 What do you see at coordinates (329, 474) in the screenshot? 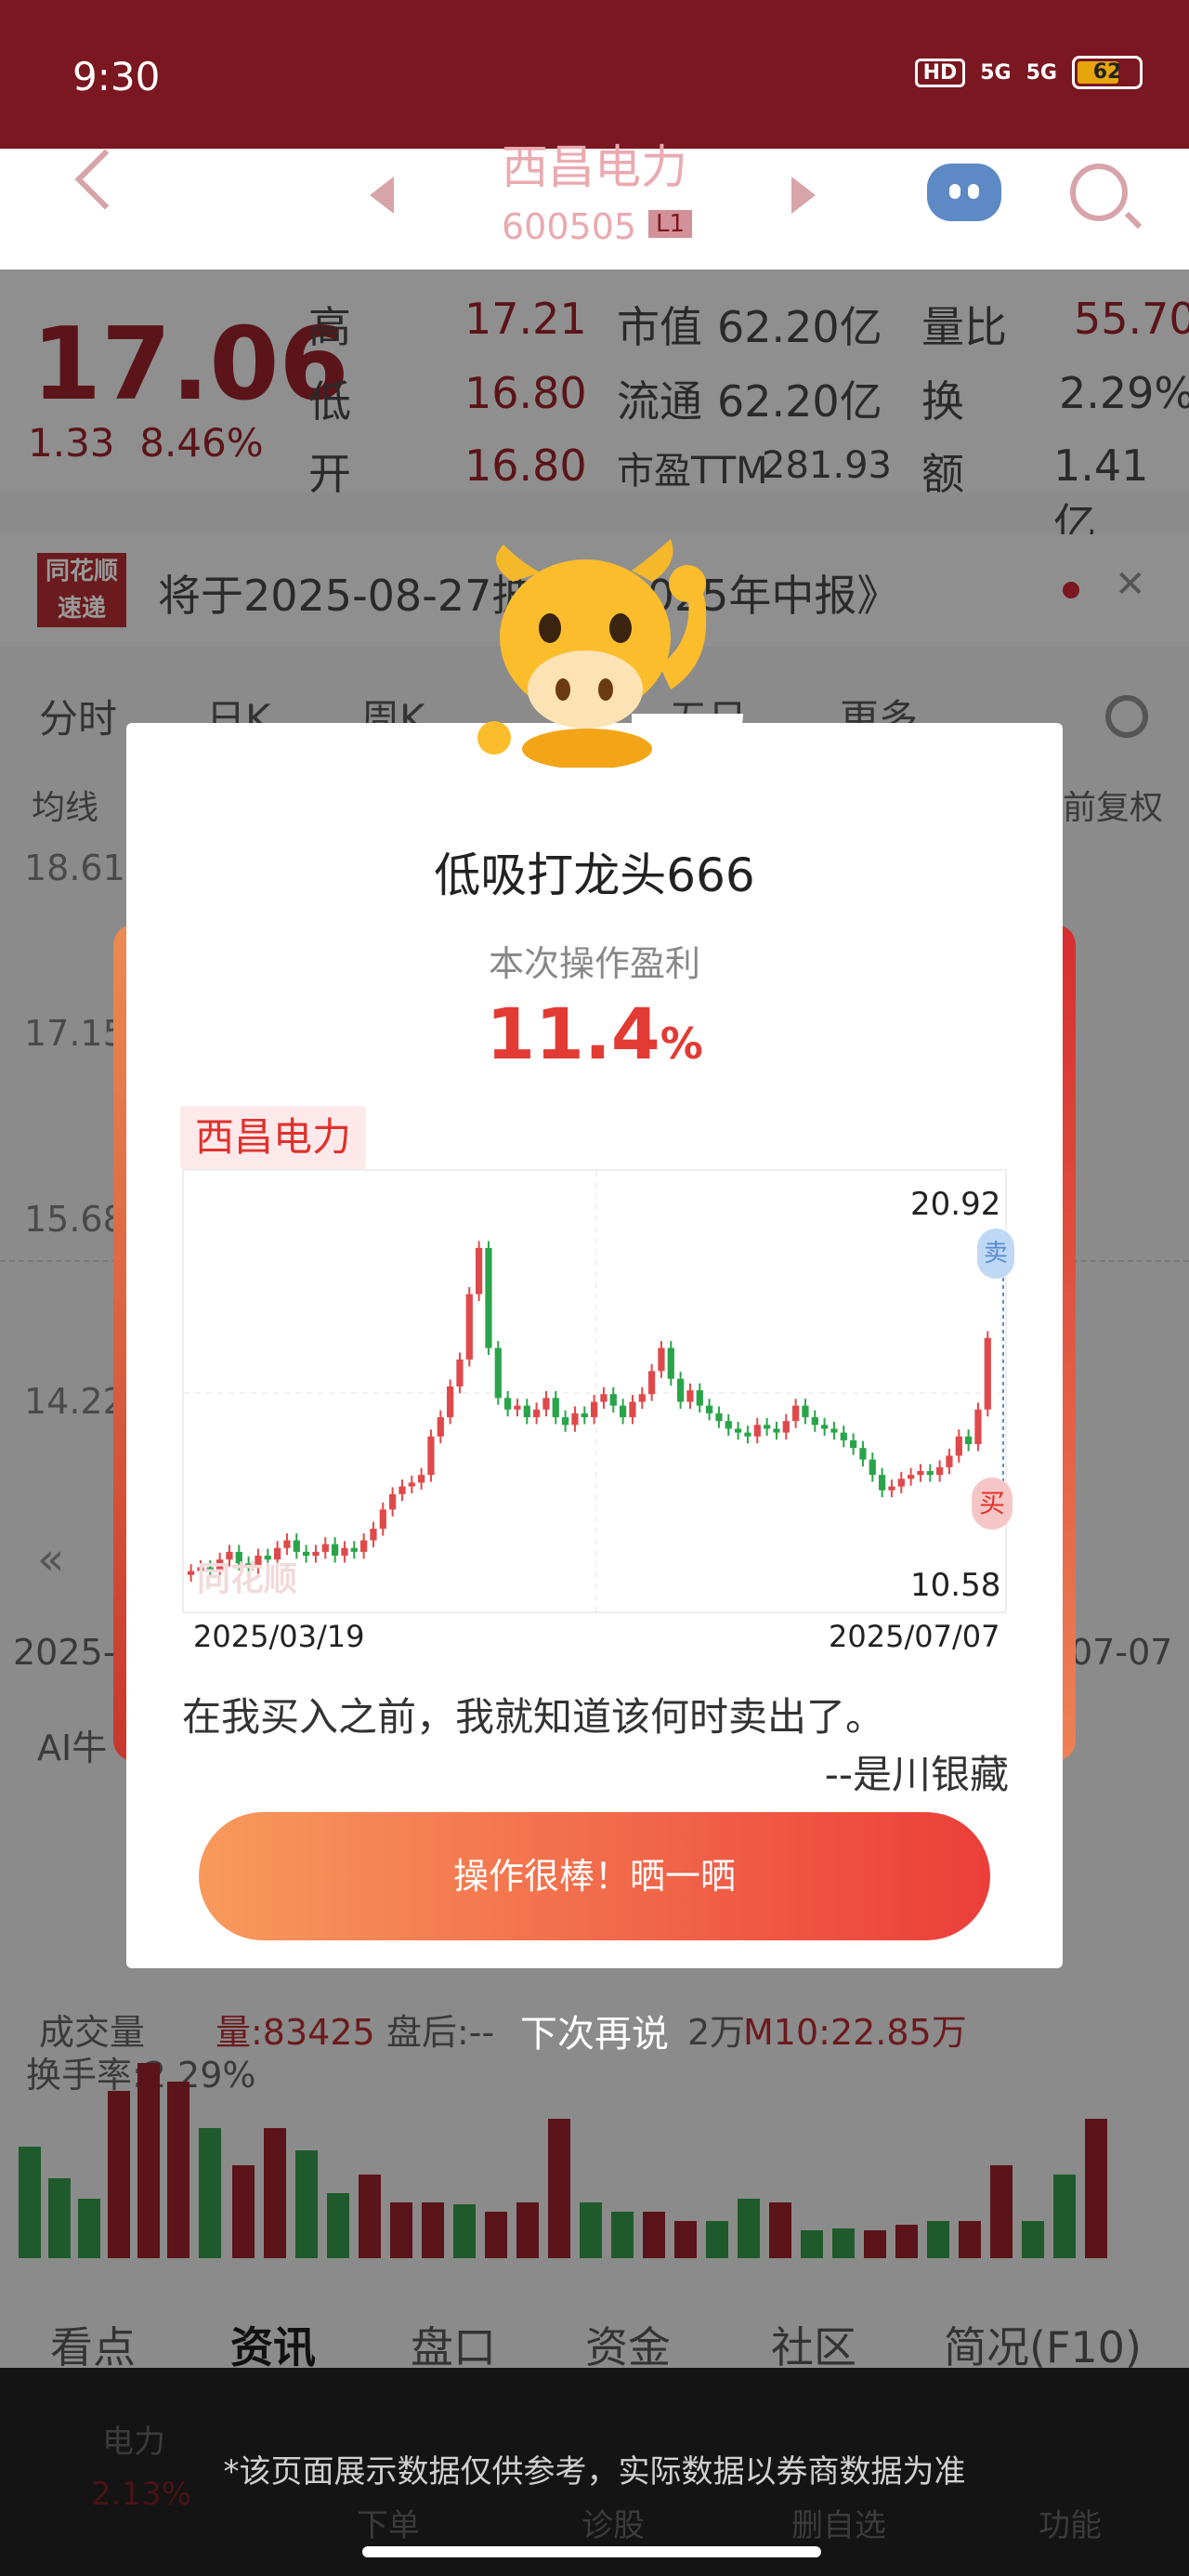
I see `quote-label-open: 开` at bounding box center [329, 474].